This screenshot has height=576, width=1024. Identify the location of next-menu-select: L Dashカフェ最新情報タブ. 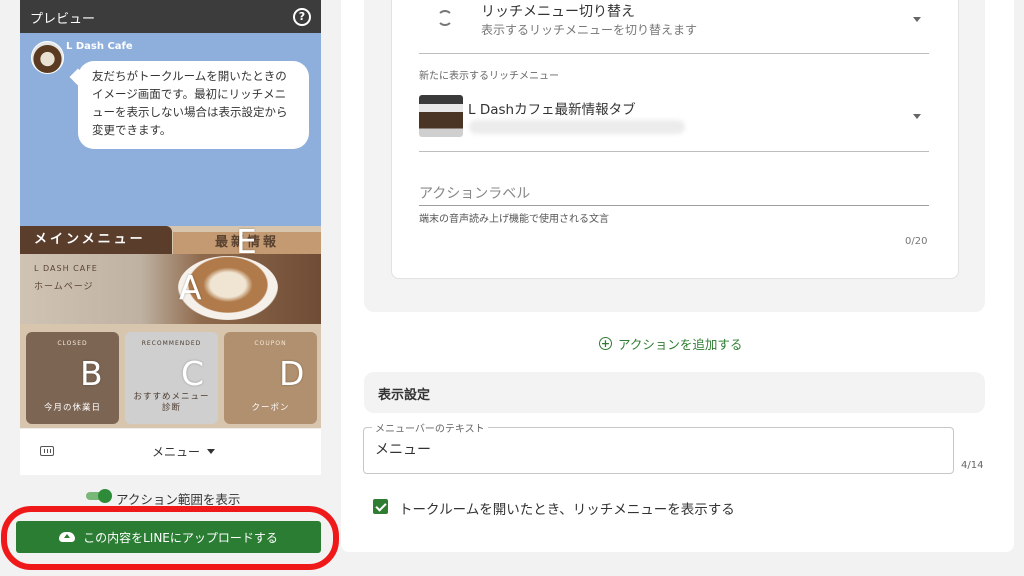
(552, 108).